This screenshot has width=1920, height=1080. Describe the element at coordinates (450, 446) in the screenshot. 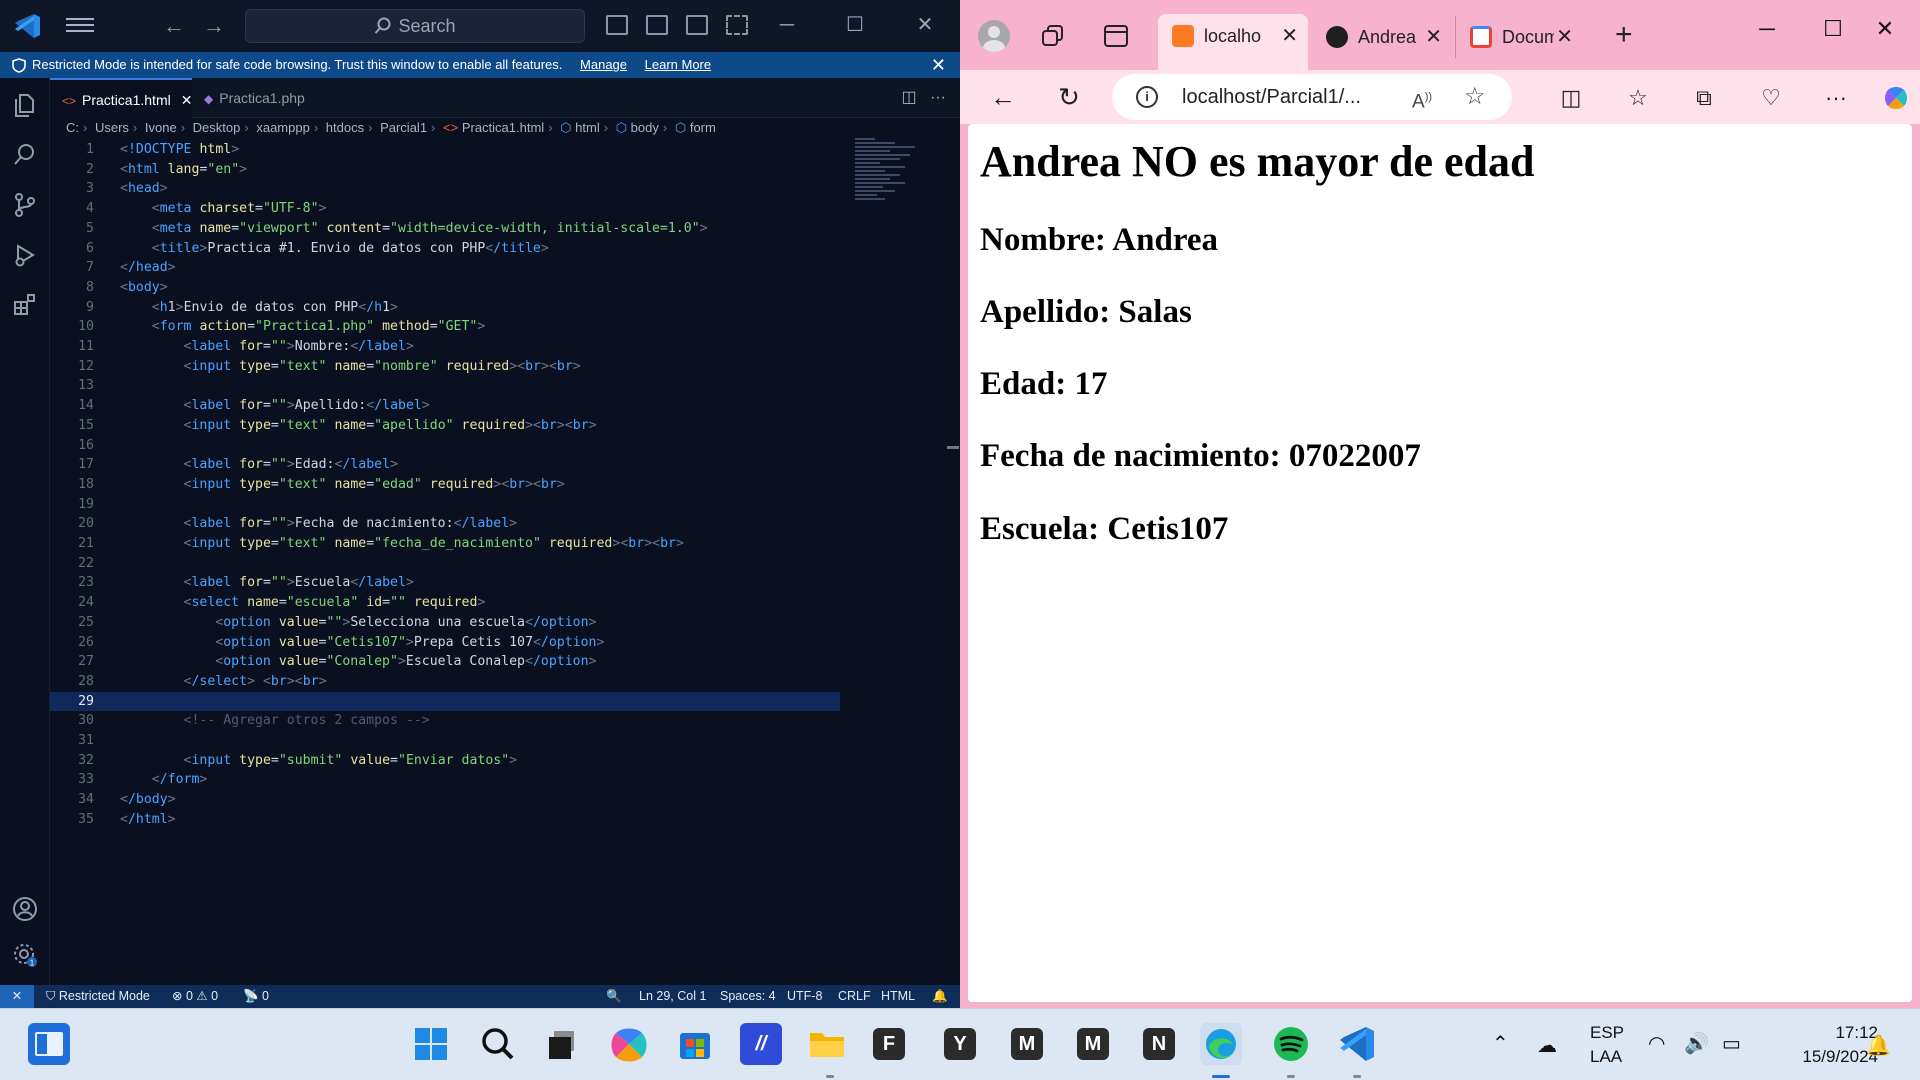

I see `code-line: 16` at that location.